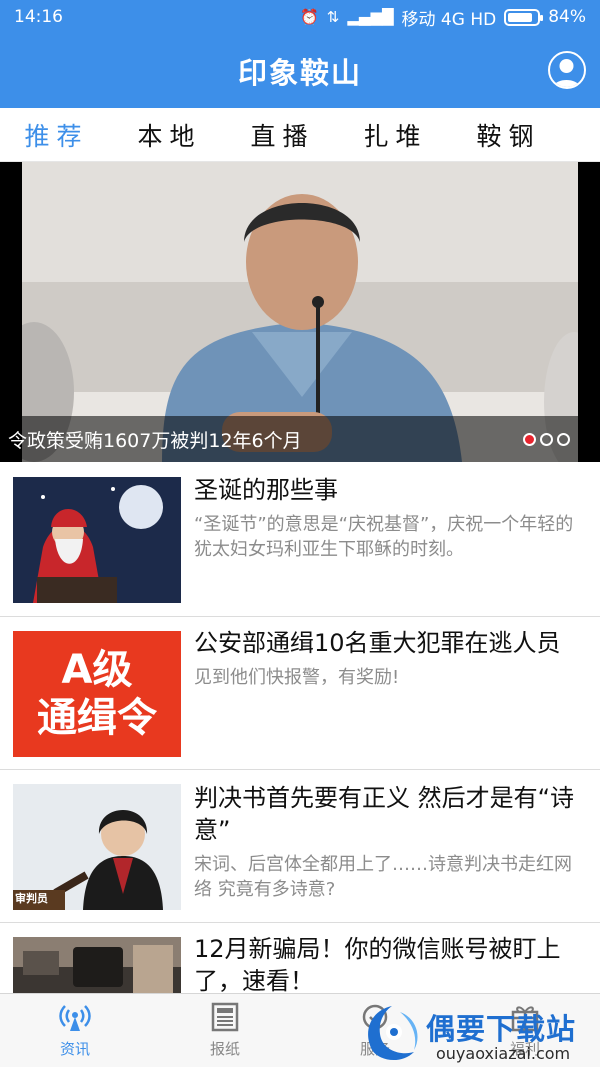 Image resolution: width=600 pixels, height=1067 pixels. What do you see at coordinates (377, 643) in the screenshot?
I see `news-title: 公安部通缉10名重大犯罪在逃人员` at bounding box center [377, 643].